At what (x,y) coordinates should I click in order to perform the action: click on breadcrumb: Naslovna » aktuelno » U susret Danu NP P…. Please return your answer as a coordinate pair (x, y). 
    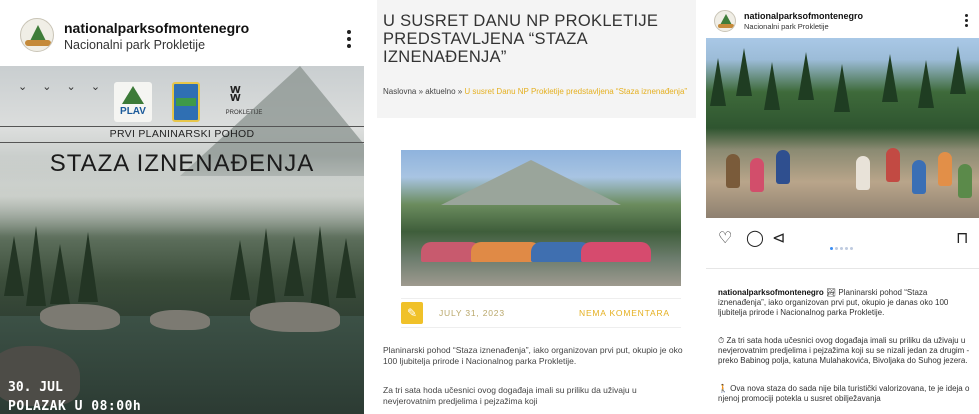
    Looking at the image, I should click on (535, 91).